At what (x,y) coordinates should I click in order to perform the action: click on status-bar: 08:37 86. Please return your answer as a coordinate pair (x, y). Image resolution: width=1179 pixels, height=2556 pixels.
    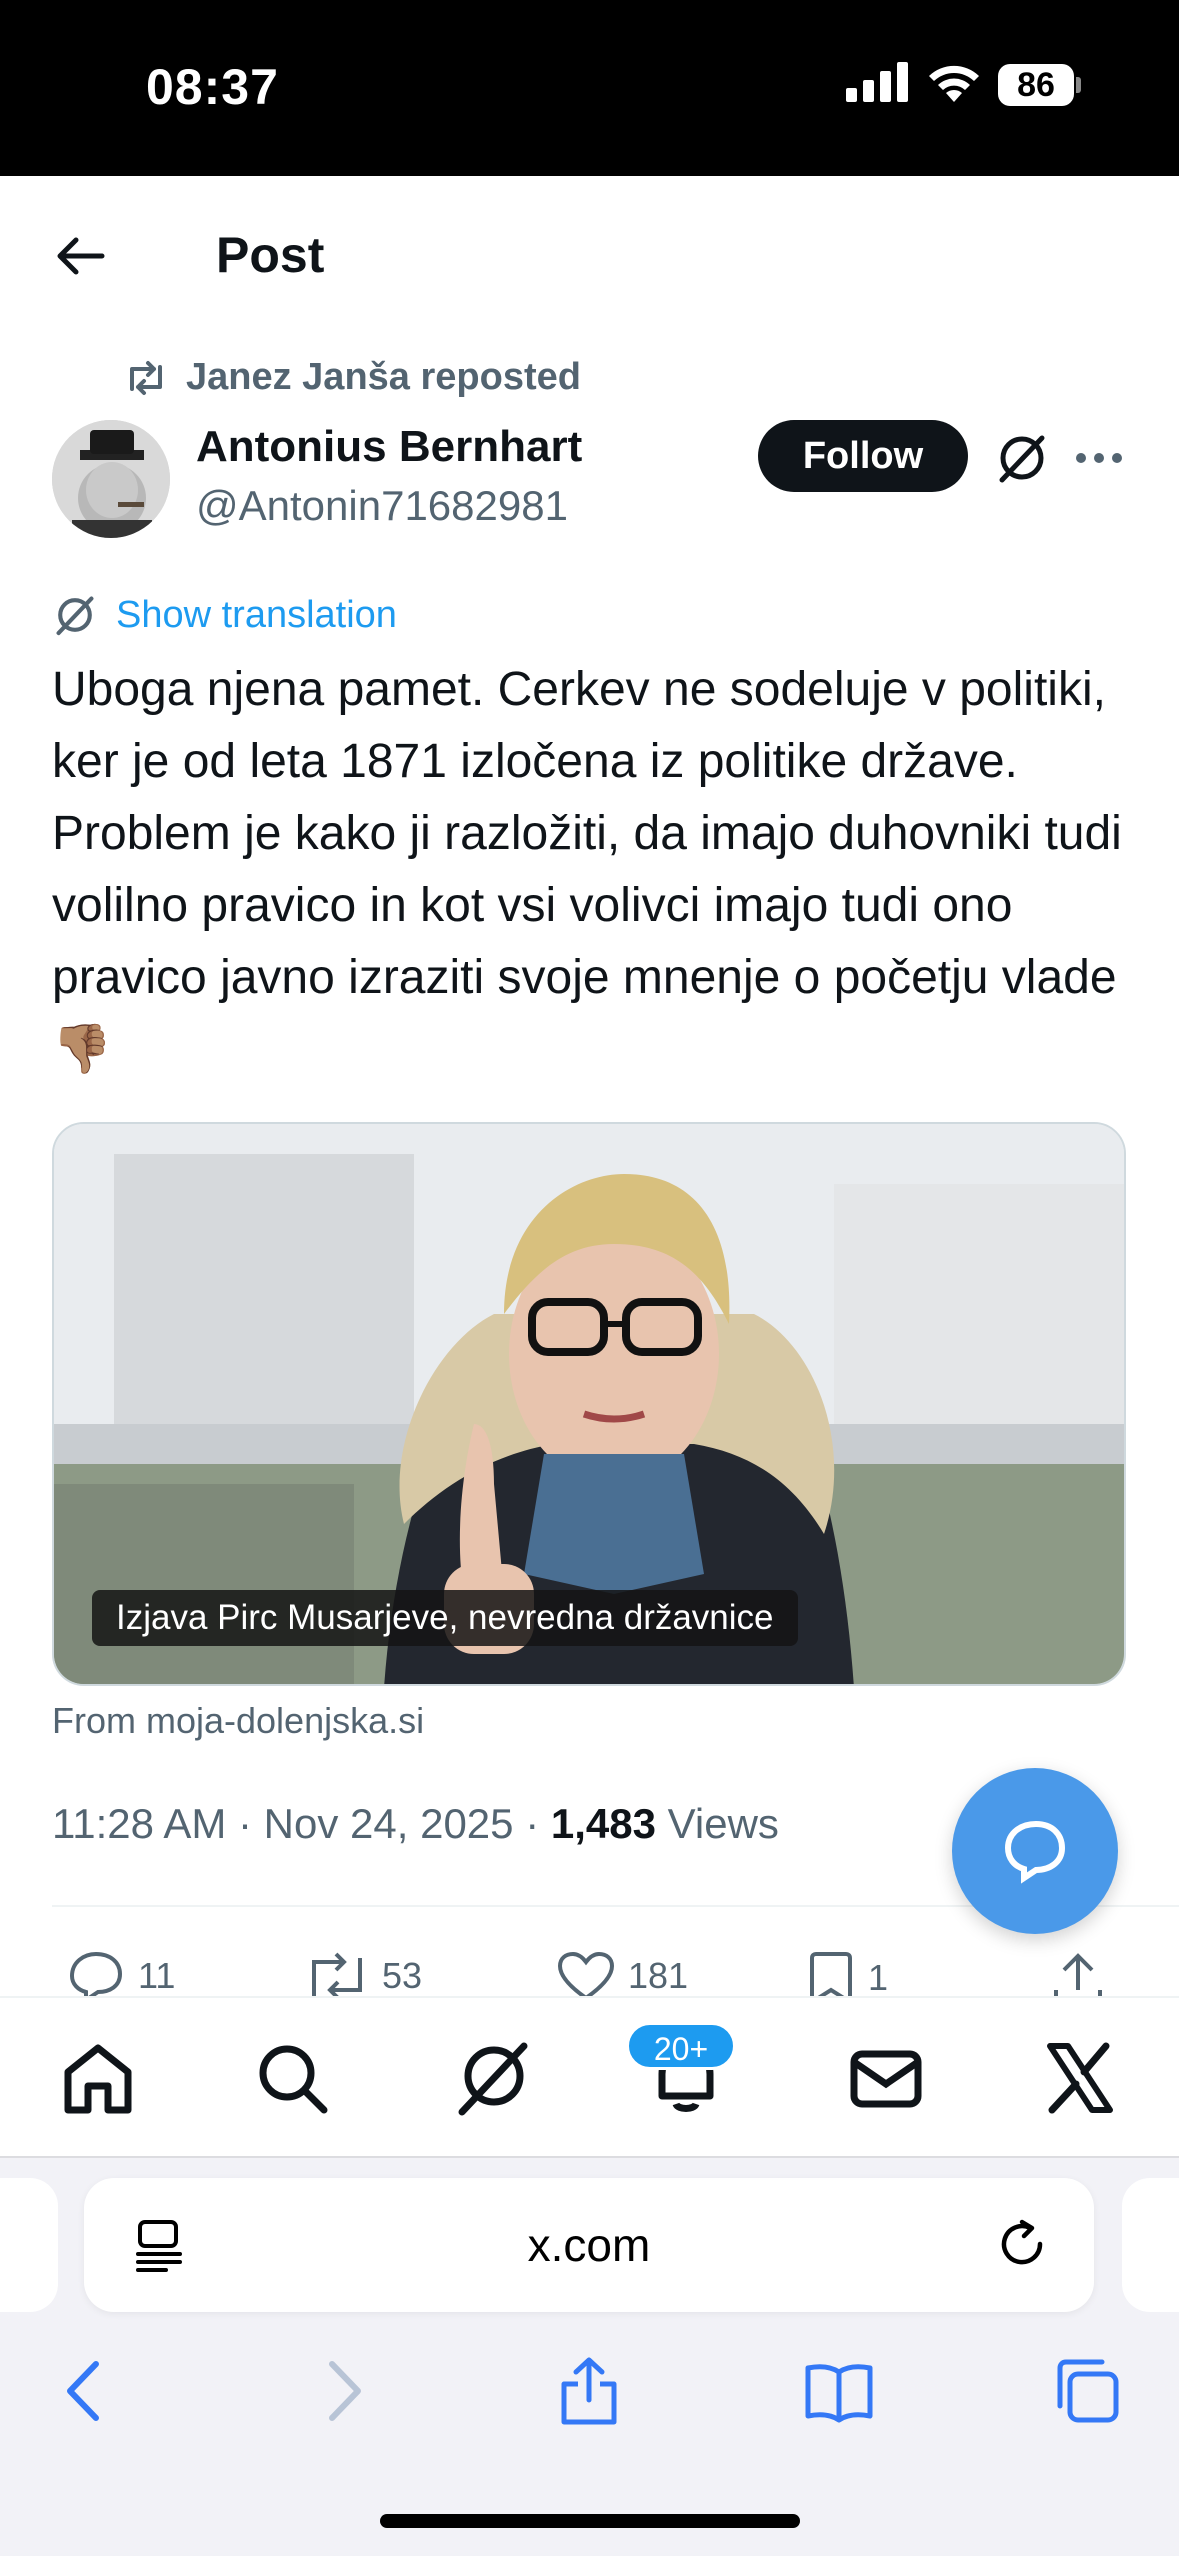
    Looking at the image, I should click on (589, 88).